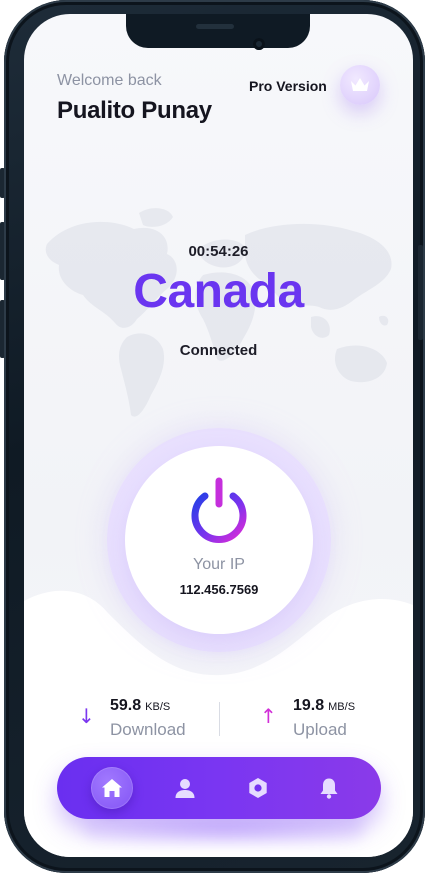 This screenshot has width=431, height=875. What do you see at coordinates (309, 705) in the screenshot?
I see `upload-speed-value: 19.8` at bounding box center [309, 705].